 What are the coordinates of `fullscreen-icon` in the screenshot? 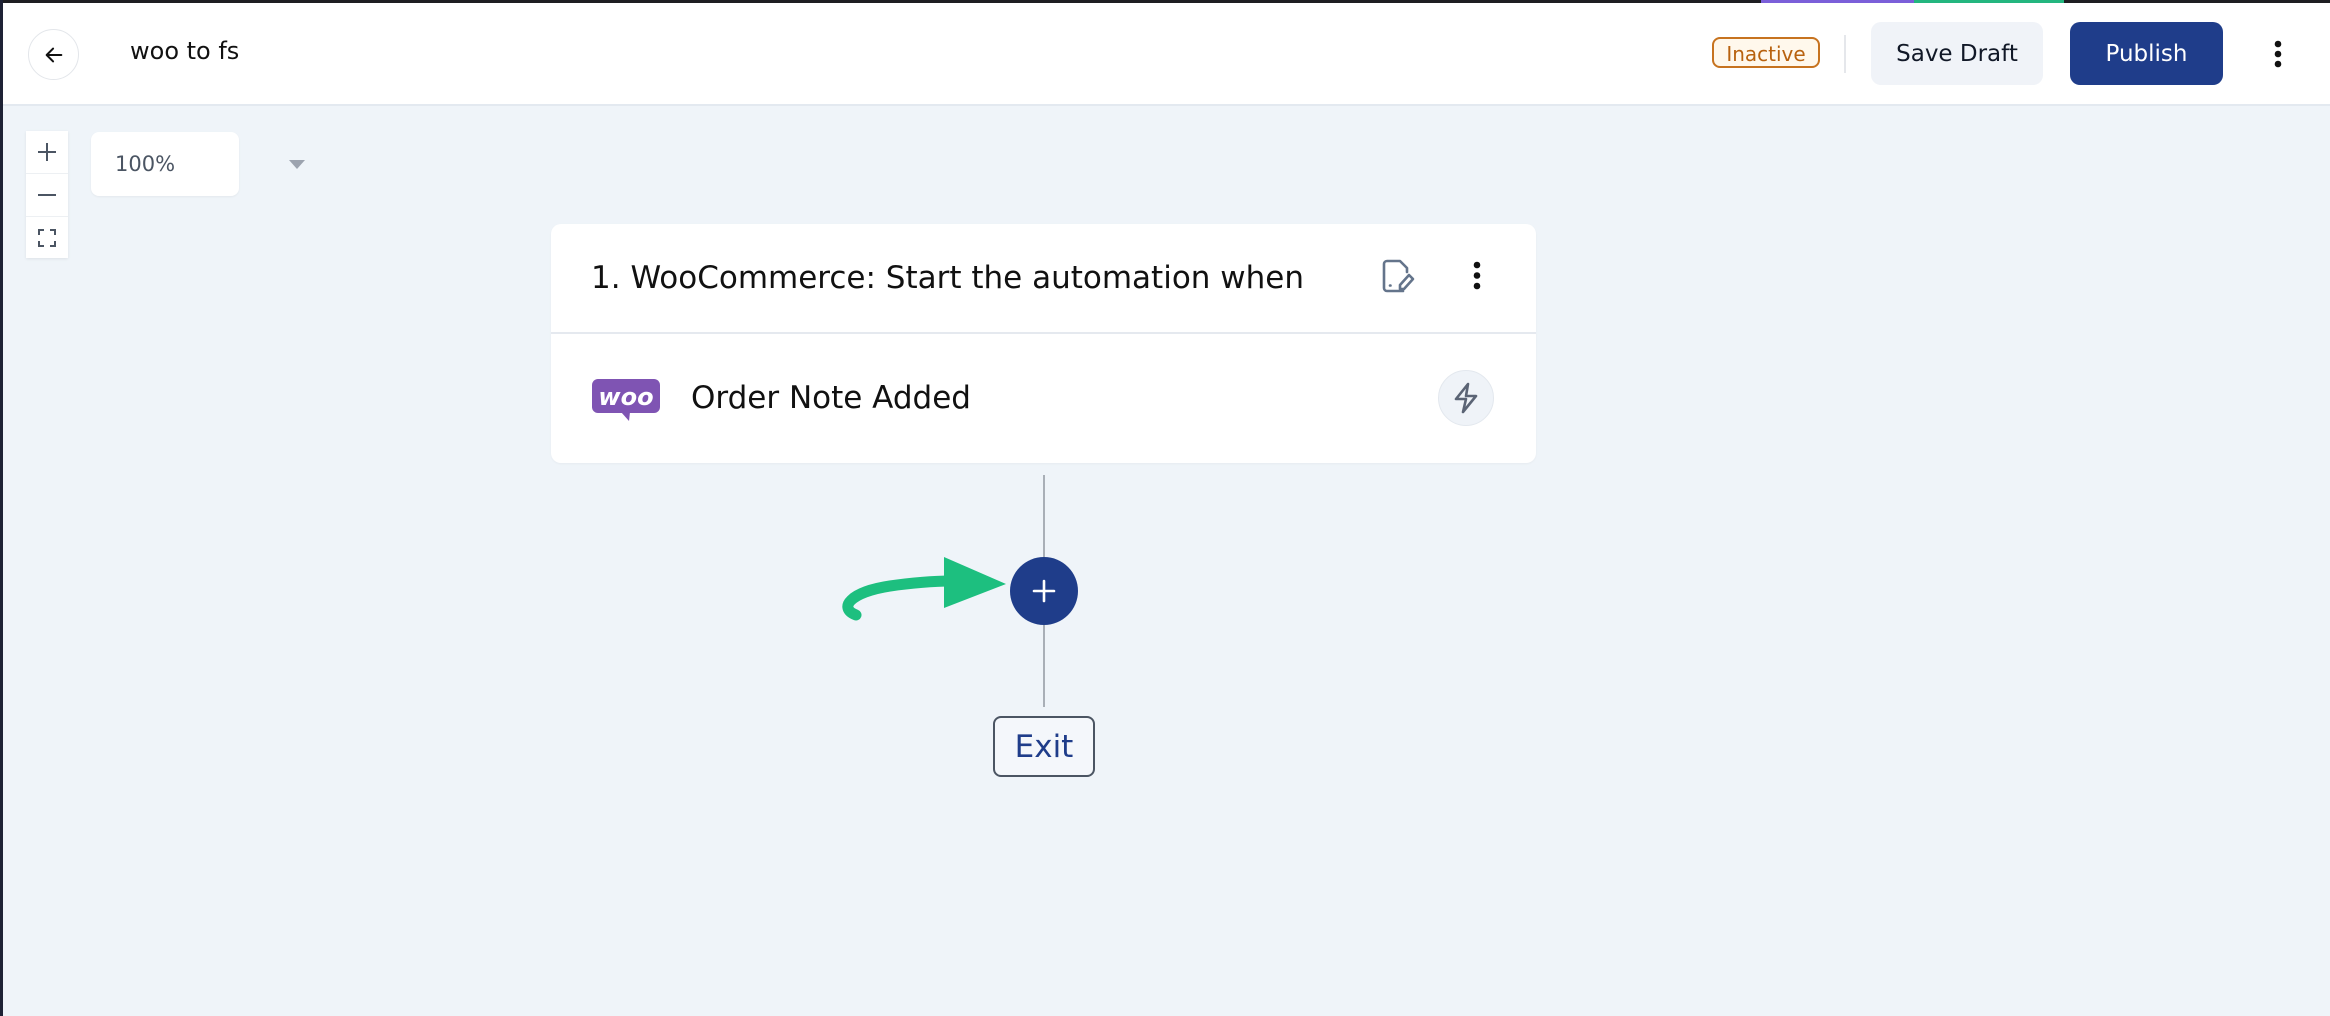 It's located at (47, 238).